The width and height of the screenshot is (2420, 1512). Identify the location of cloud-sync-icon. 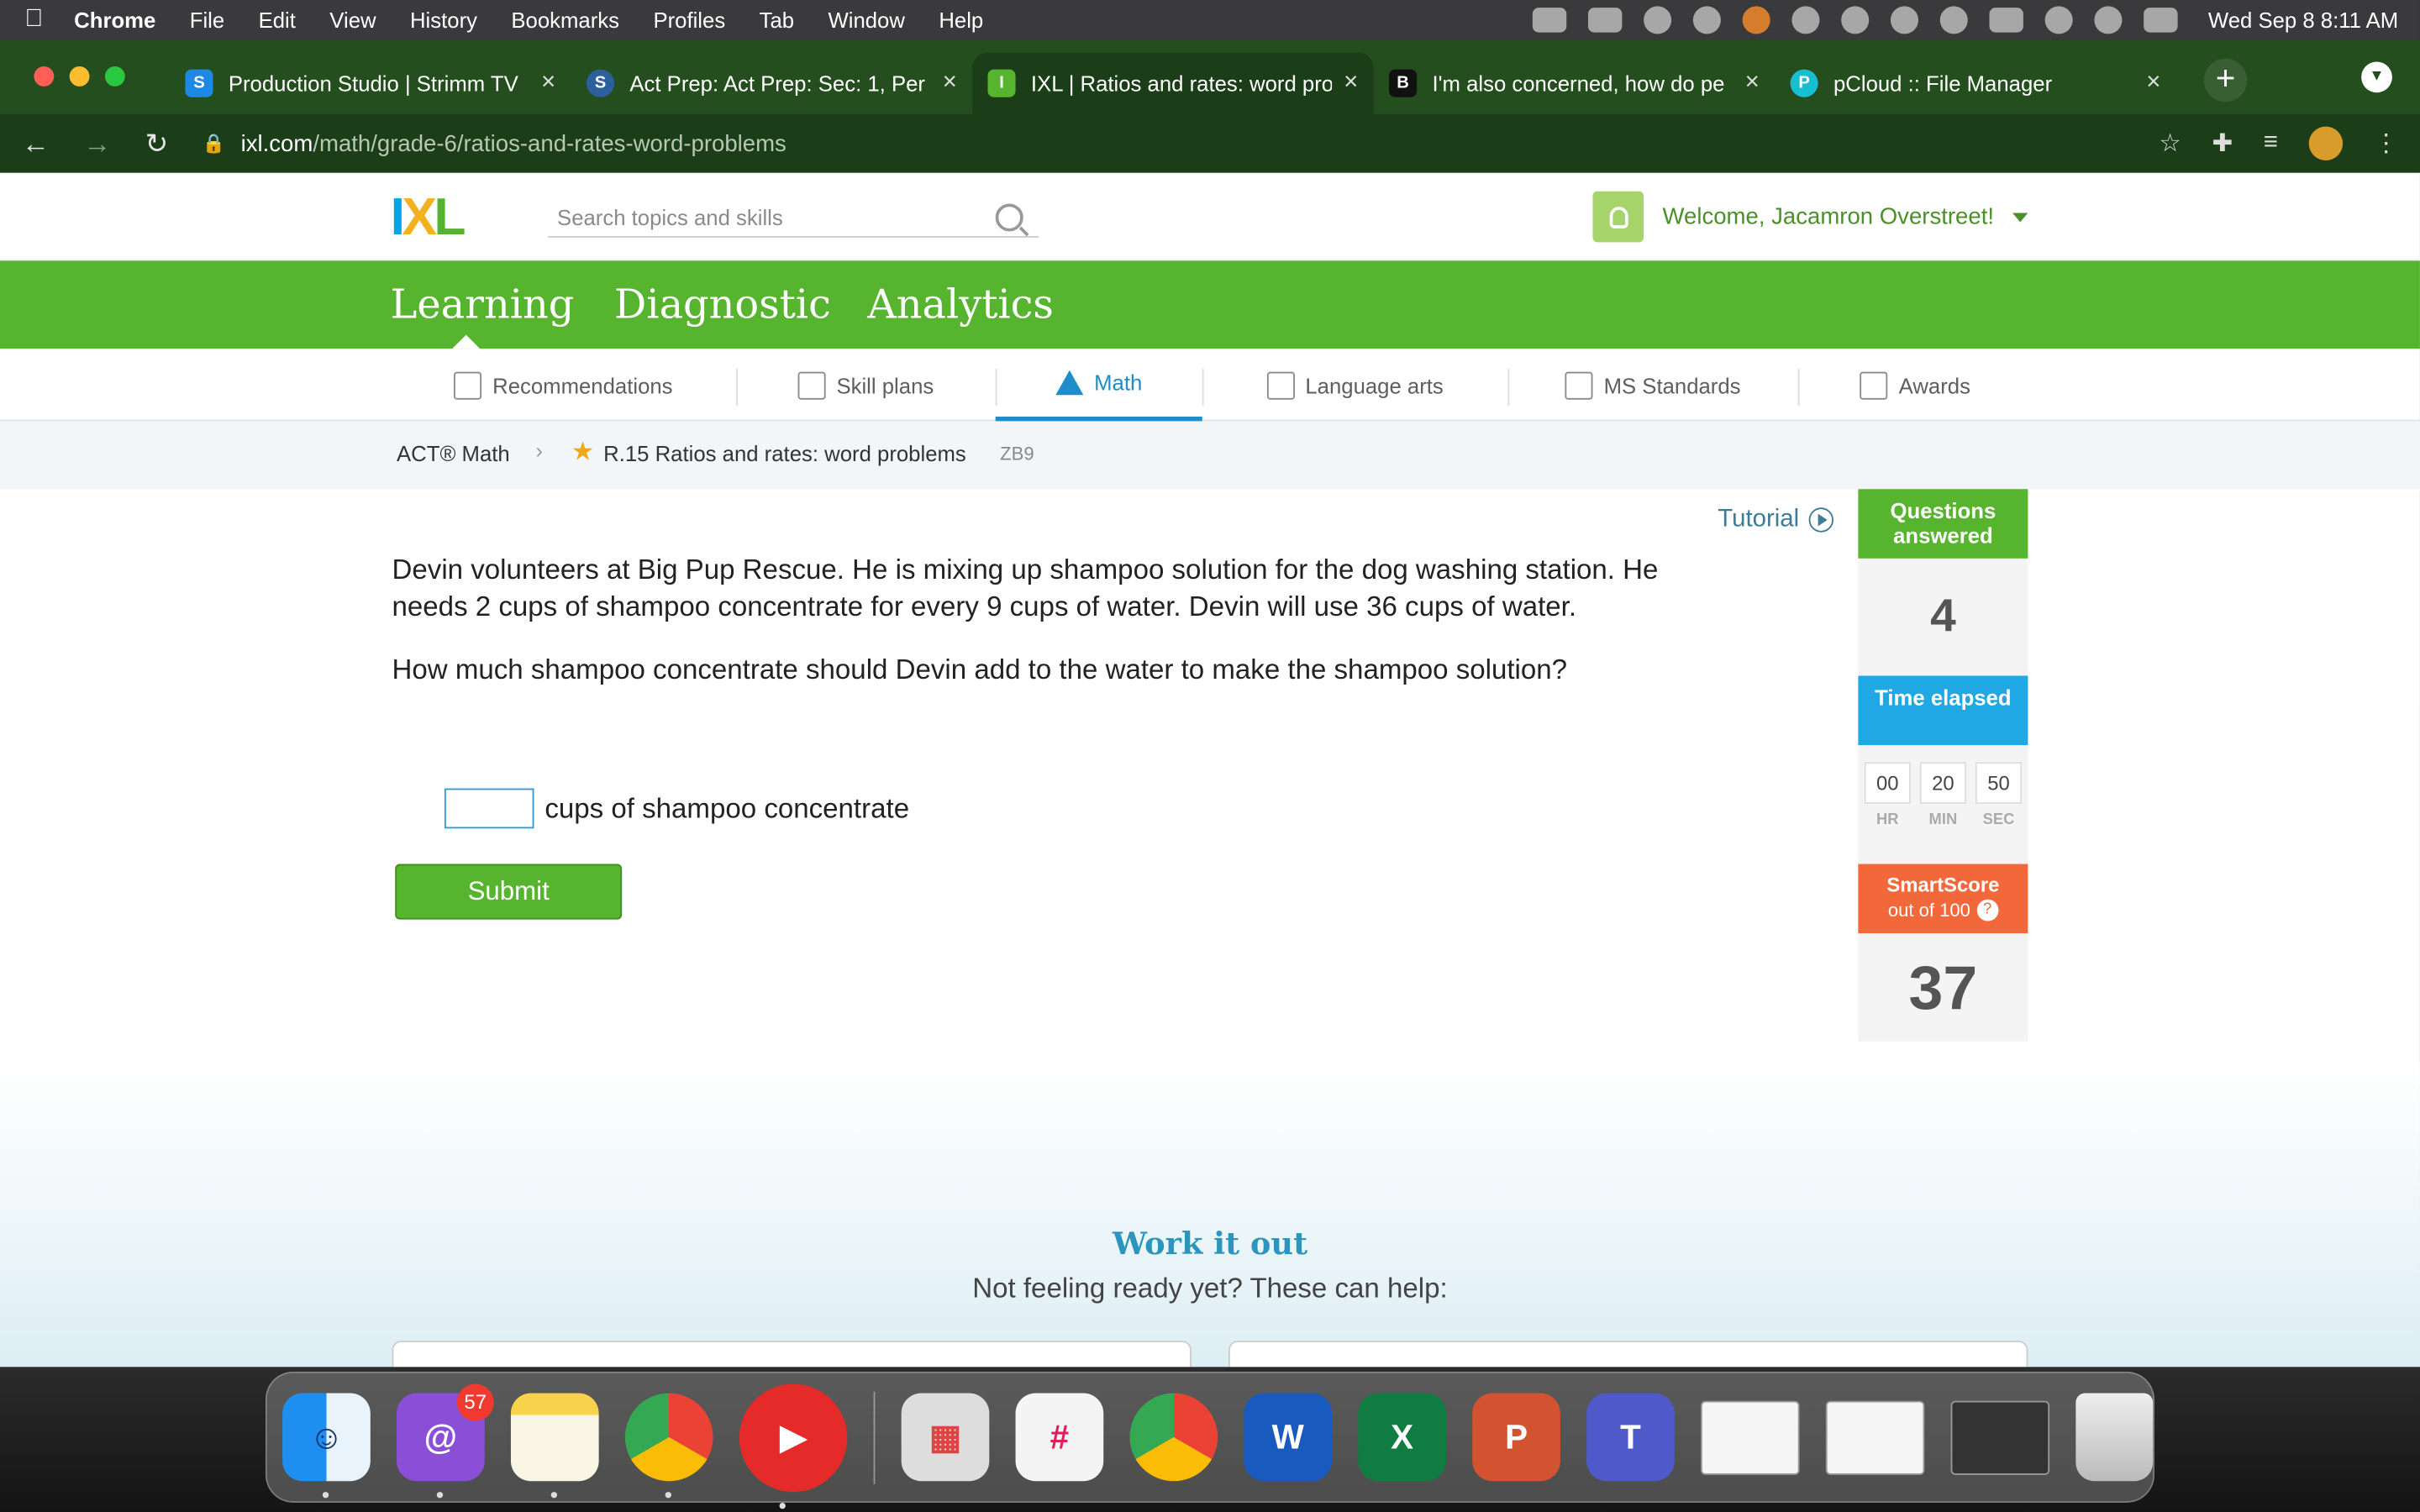
(1549, 20).